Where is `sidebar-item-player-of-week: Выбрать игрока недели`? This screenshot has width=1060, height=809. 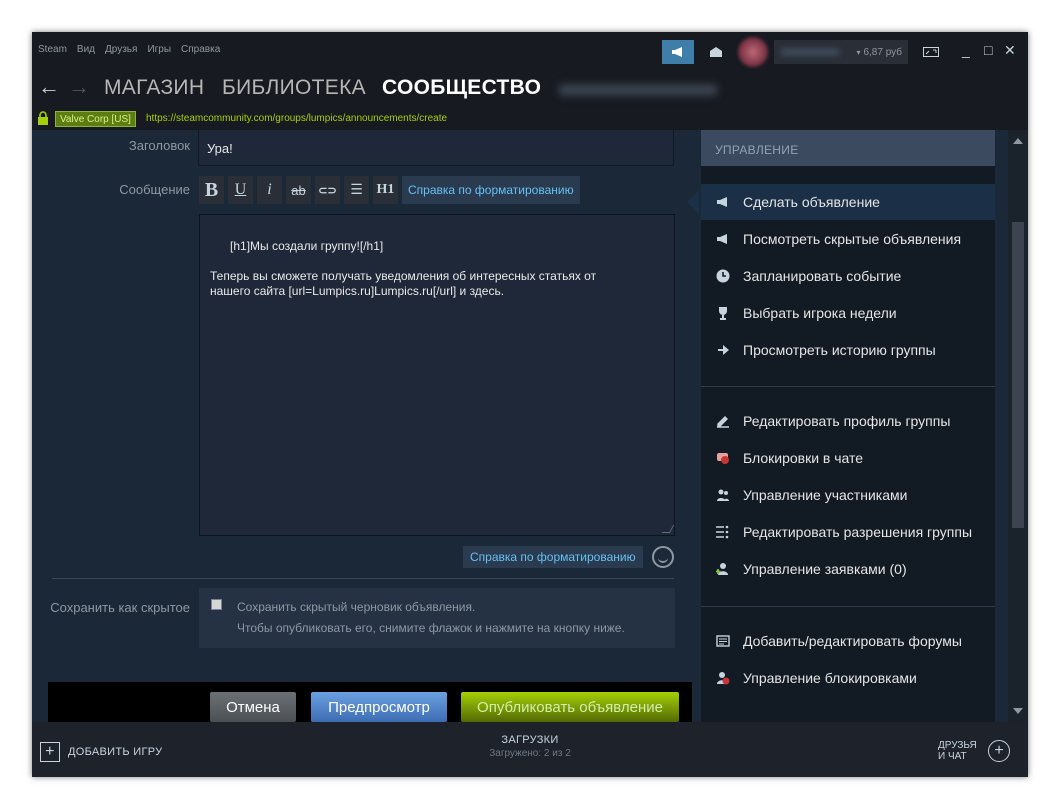 sidebar-item-player-of-week: Выбрать игрока недели is located at coordinates (848, 313).